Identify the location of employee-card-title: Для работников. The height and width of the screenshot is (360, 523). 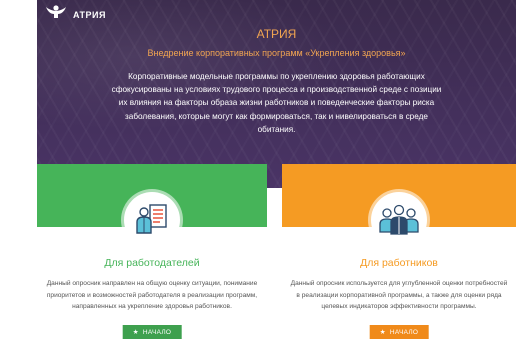
(399, 263).